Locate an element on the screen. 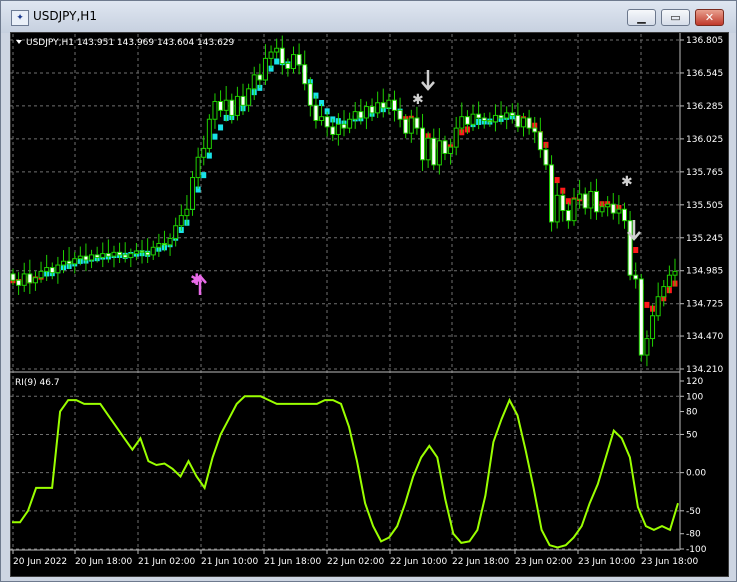  time-tick-label: 23 Jun 10:00 is located at coordinates (606, 562).